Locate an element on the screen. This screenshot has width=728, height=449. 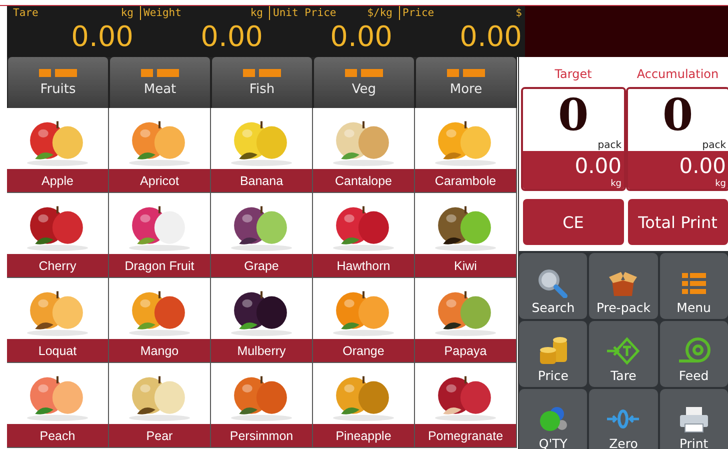
prepack-button: Pre-pack is located at coordinates (623, 286).